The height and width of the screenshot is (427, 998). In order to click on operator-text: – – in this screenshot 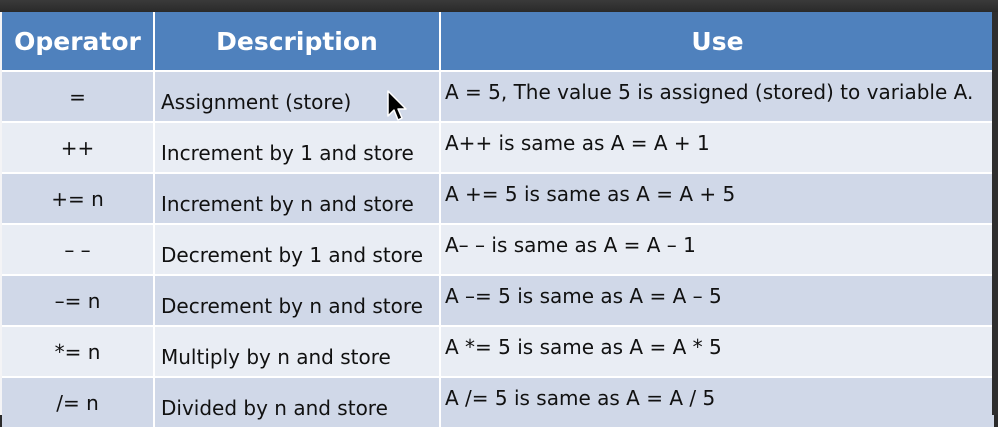, I will do `click(77, 249)`.